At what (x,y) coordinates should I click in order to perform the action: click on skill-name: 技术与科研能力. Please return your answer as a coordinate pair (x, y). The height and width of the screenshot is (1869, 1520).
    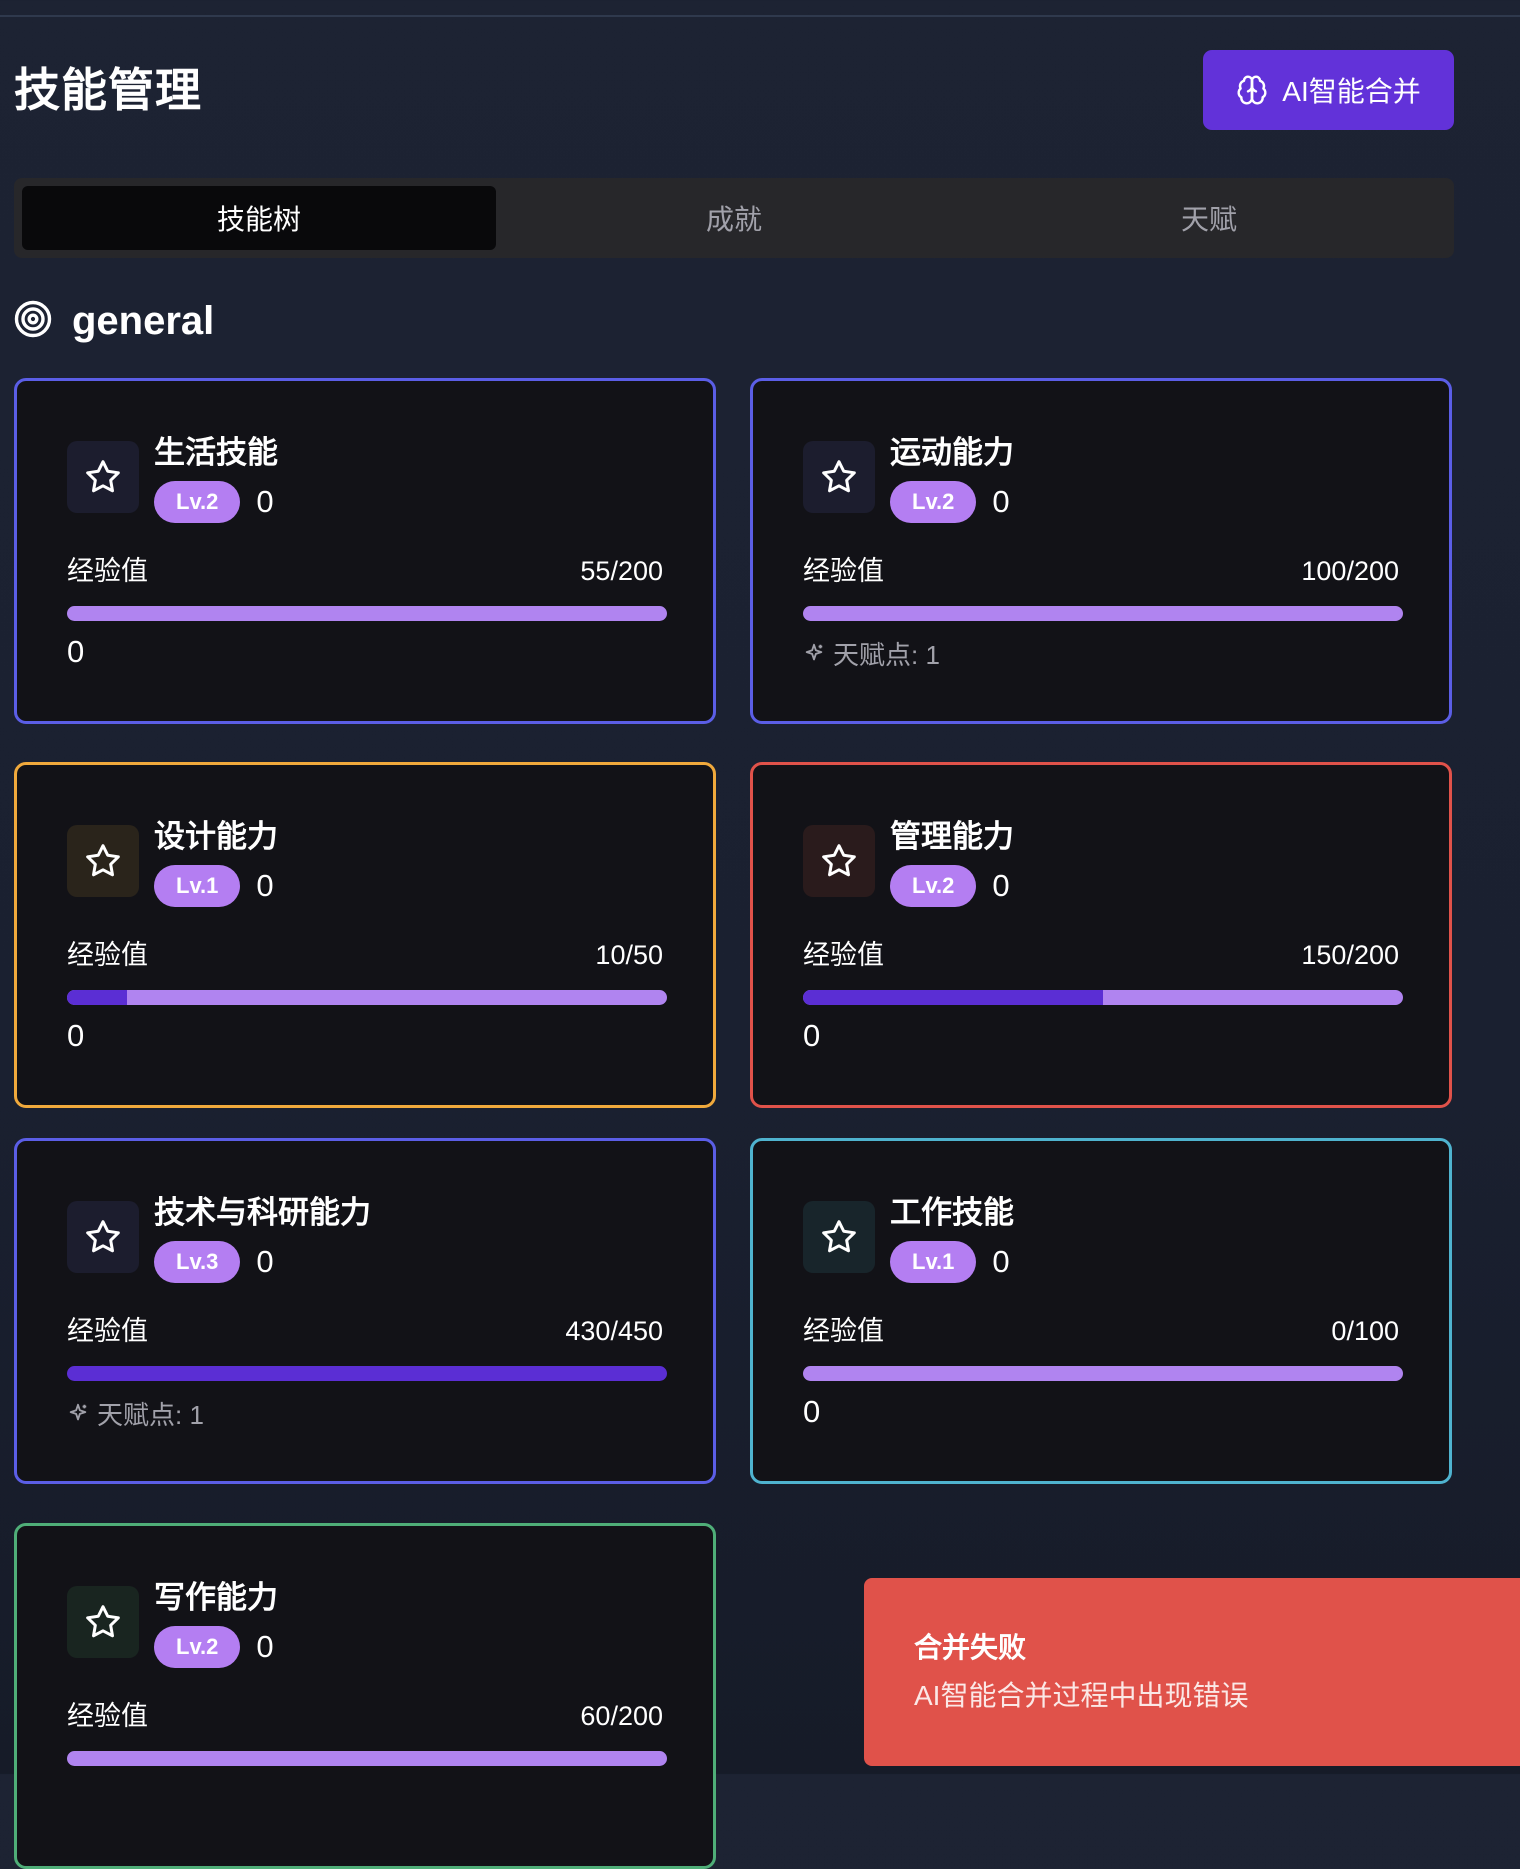
    Looking at the image, I should click on (262, 1212).